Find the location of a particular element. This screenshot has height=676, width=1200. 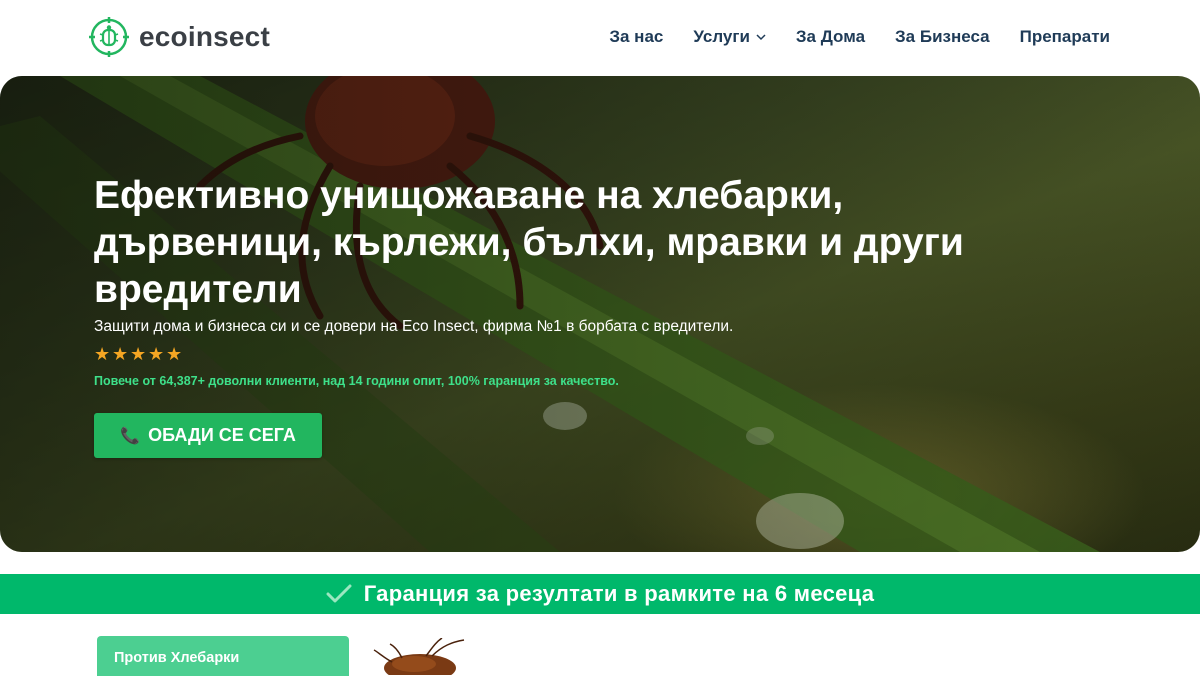

nav-item-about: За нас is located at coordinates (636, 37).